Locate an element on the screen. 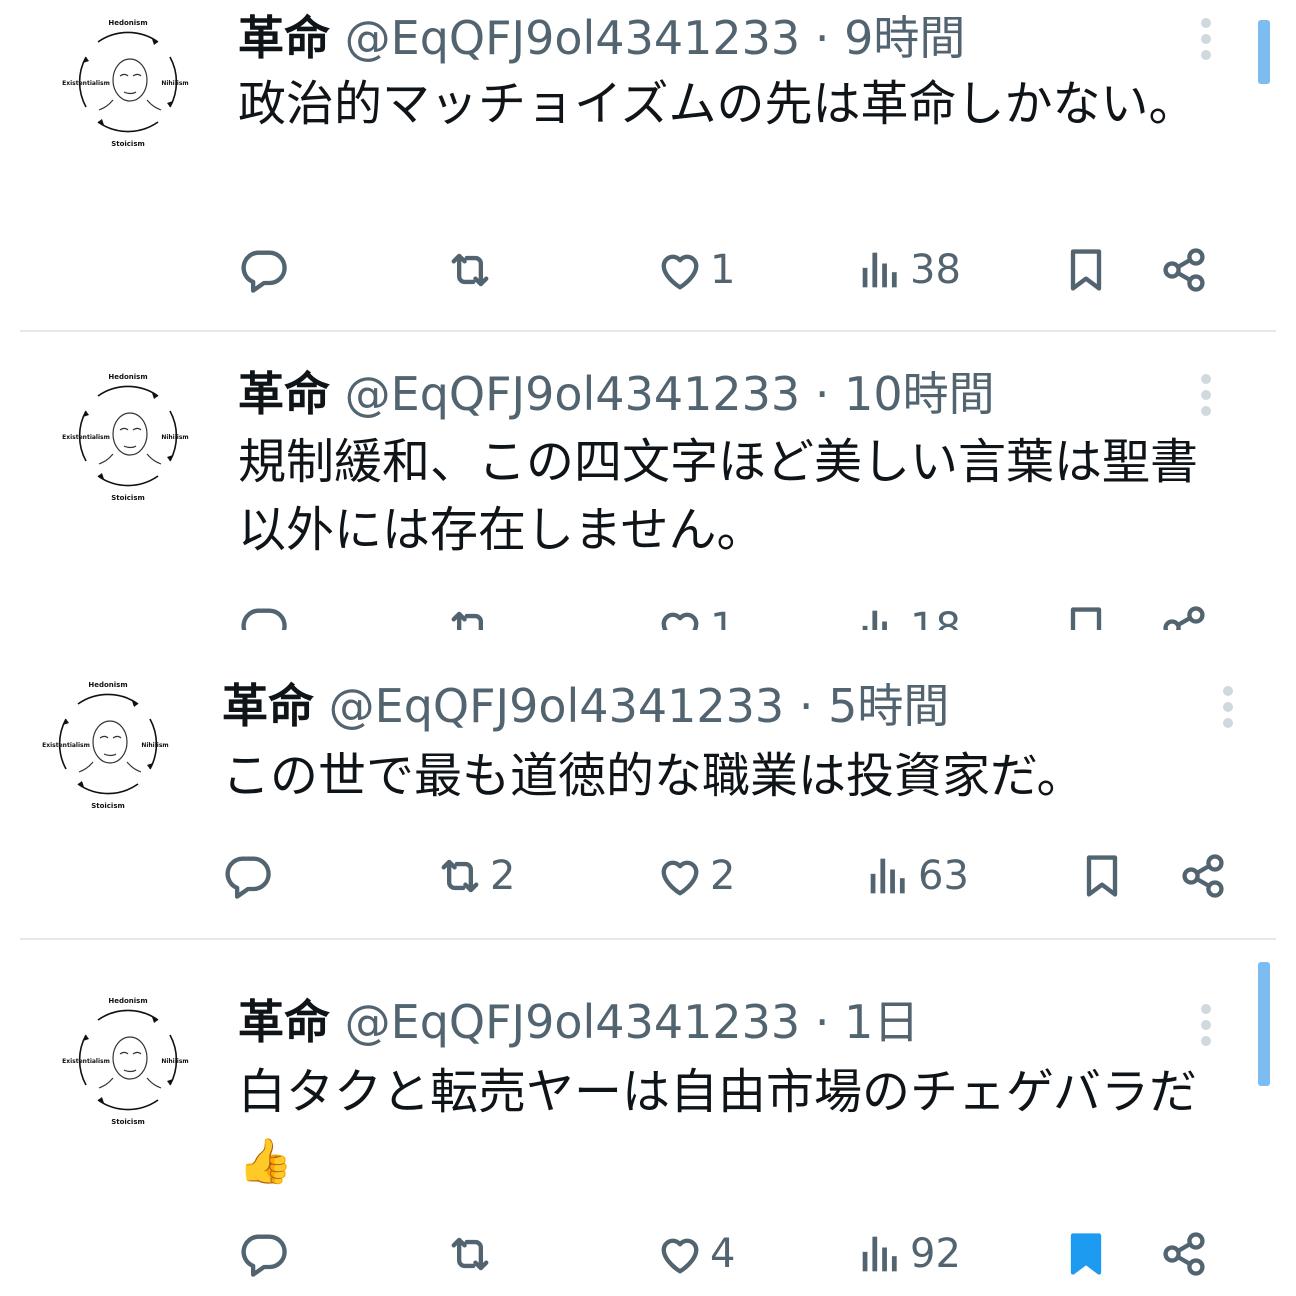 The image size is (1296, 1296). views-button: 63 is located at coordinates (915, 876).